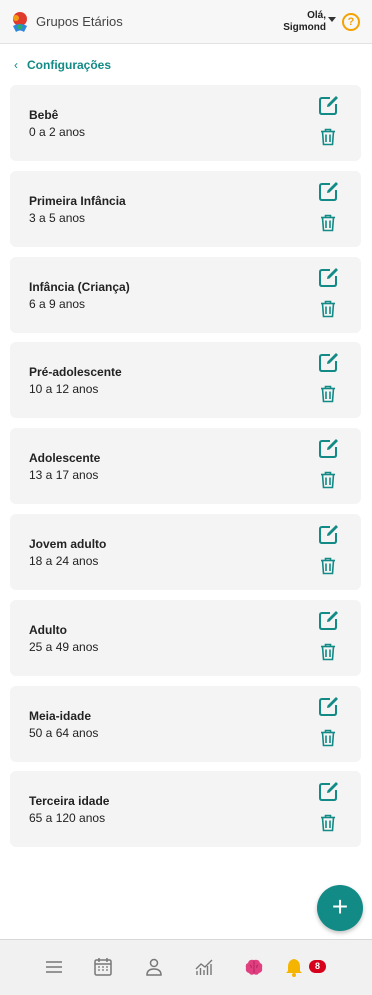 The image size is (372, 995). I want to click on age-group-card: Infância (Criança) 6 a 9 anos, so click(185, 294).